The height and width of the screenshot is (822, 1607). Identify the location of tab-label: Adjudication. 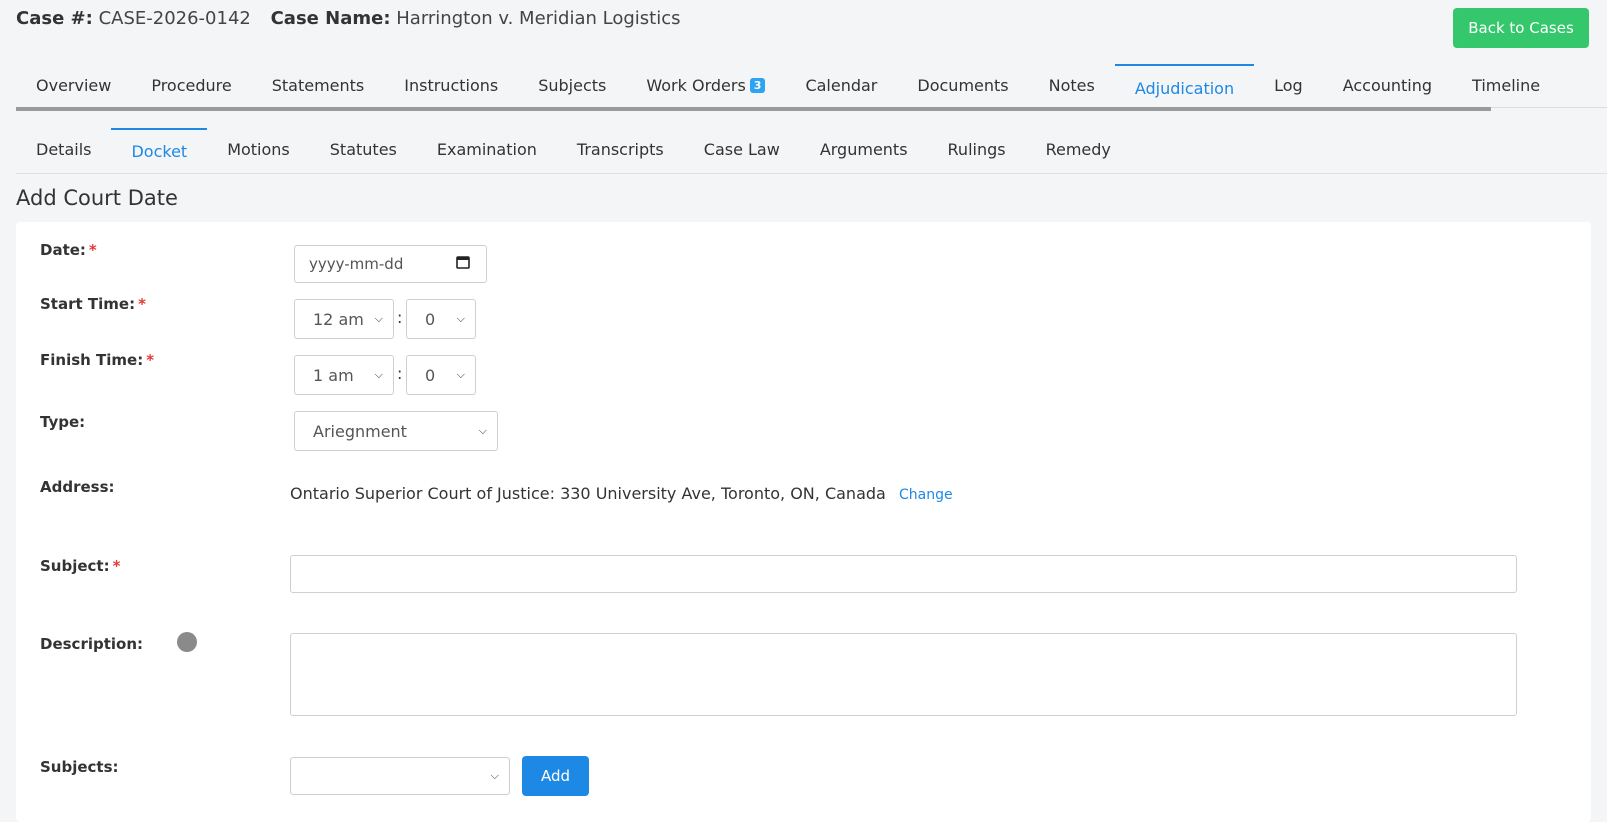
(1184, 88).